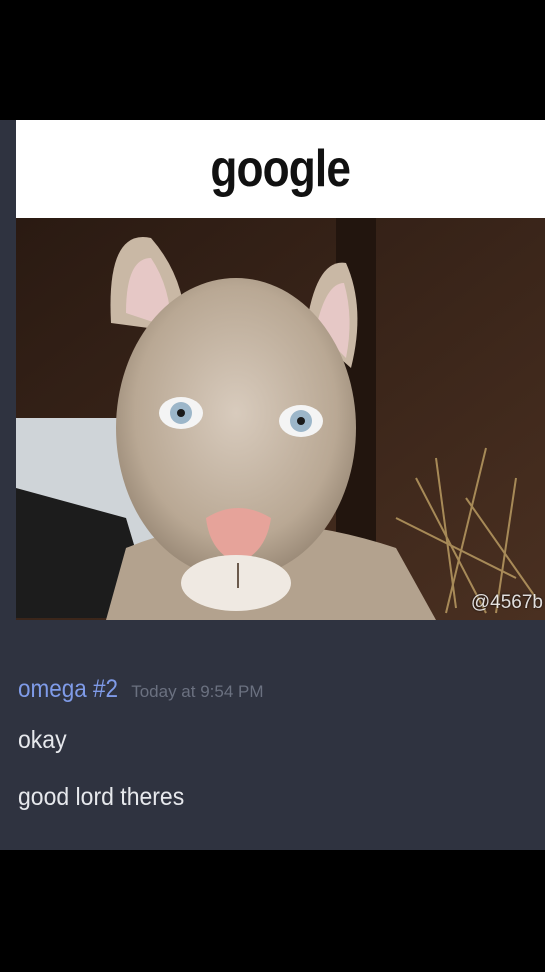 Image resolution: width=545 pixels, height=972 pixels. What do you see at coordinates (101, 797) in the screenshot?
I see `message-line: good lord theres` at bounding box center [101, 797].